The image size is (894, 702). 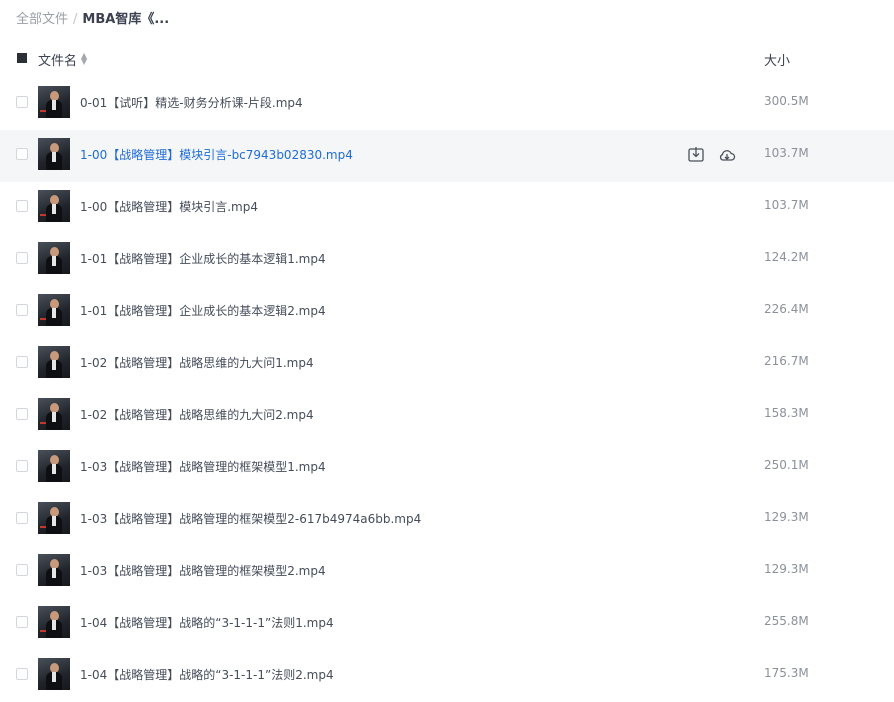 What do you see at coordinates (250, 518) in the screenshot?
I see `file-name: 1-03【战略管理】战略管理的框架模型2-617b4974a6bb.mp4` at bounding box center [250, 518].